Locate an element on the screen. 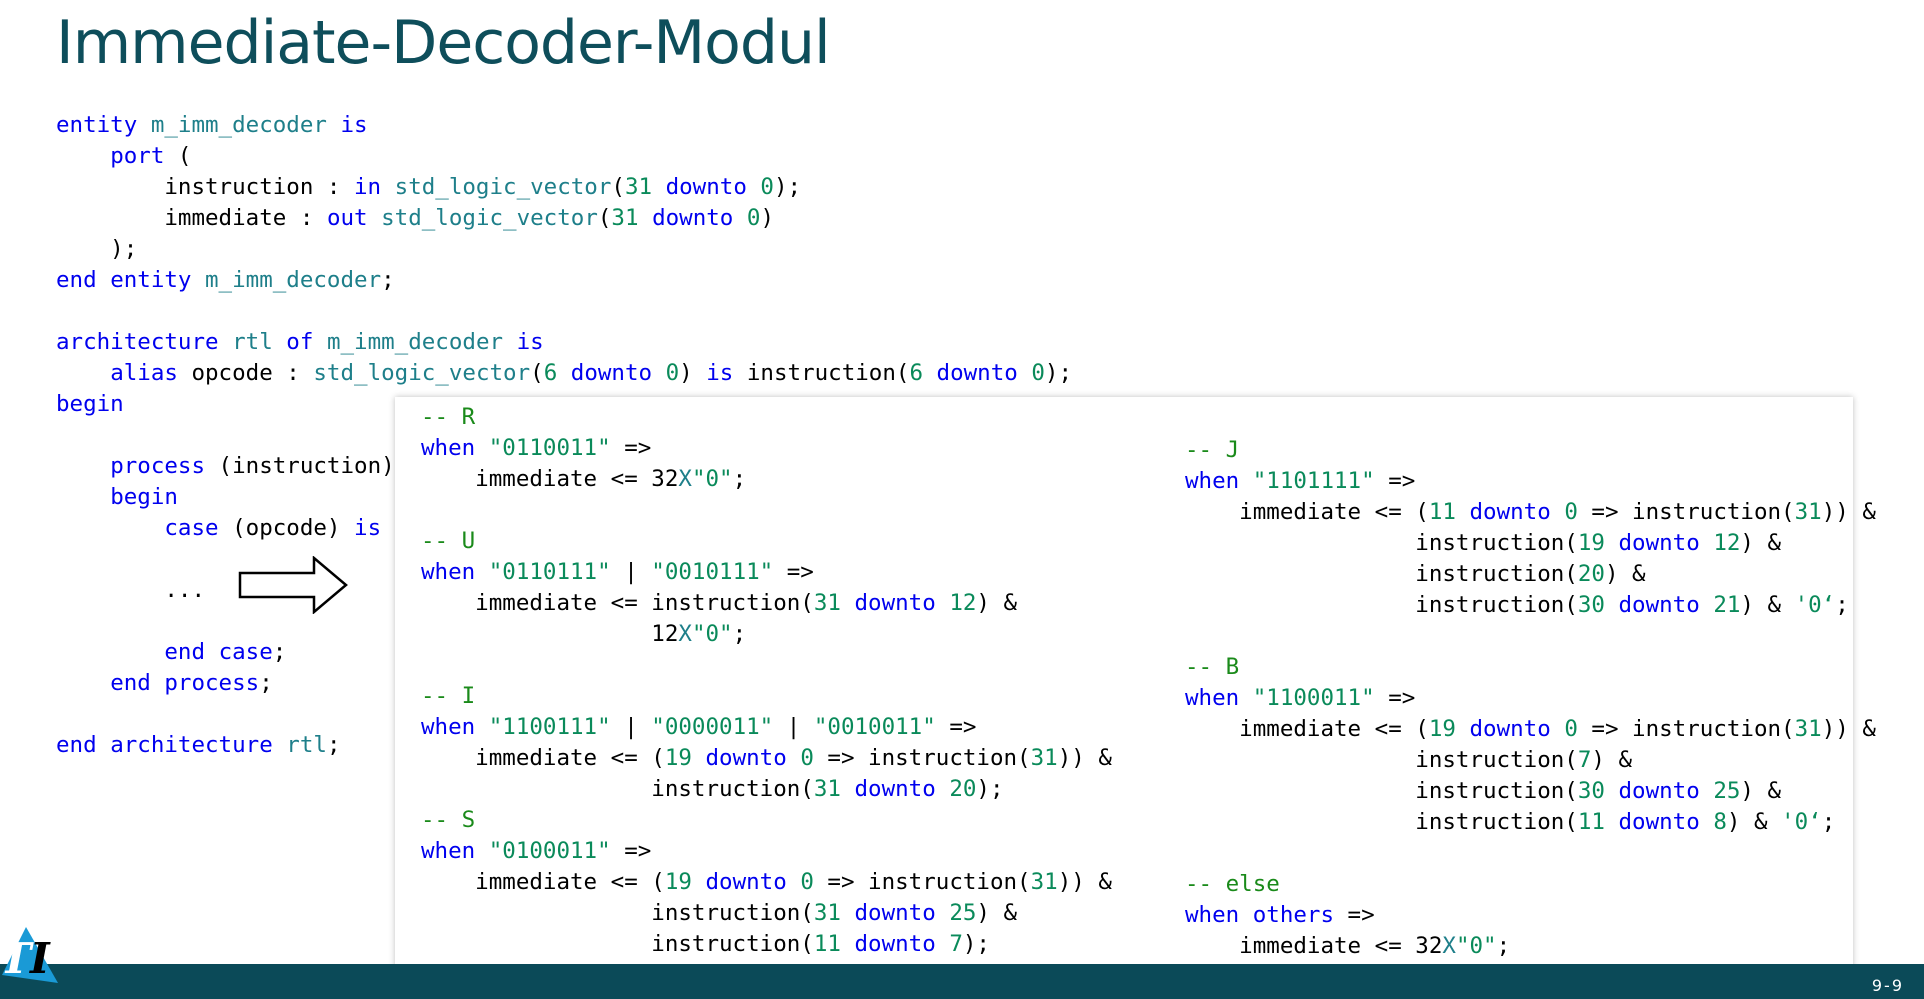 Image resolution: width=1924 pixels, height=999 pixels. code-line: -- S is located at coordinates (448, 820).